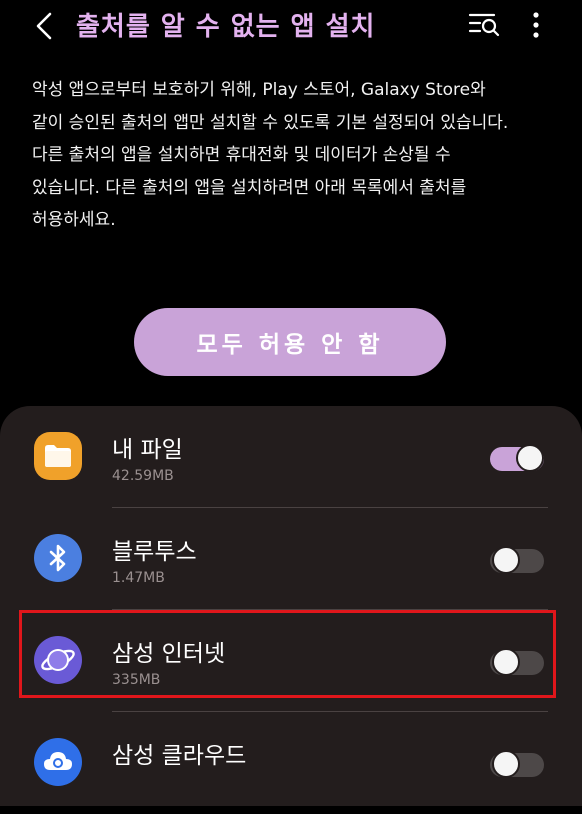 Image resolution: width=582 pixels, height=814 pixels. I want to click on bluetooth-icon, so click(58, 558).